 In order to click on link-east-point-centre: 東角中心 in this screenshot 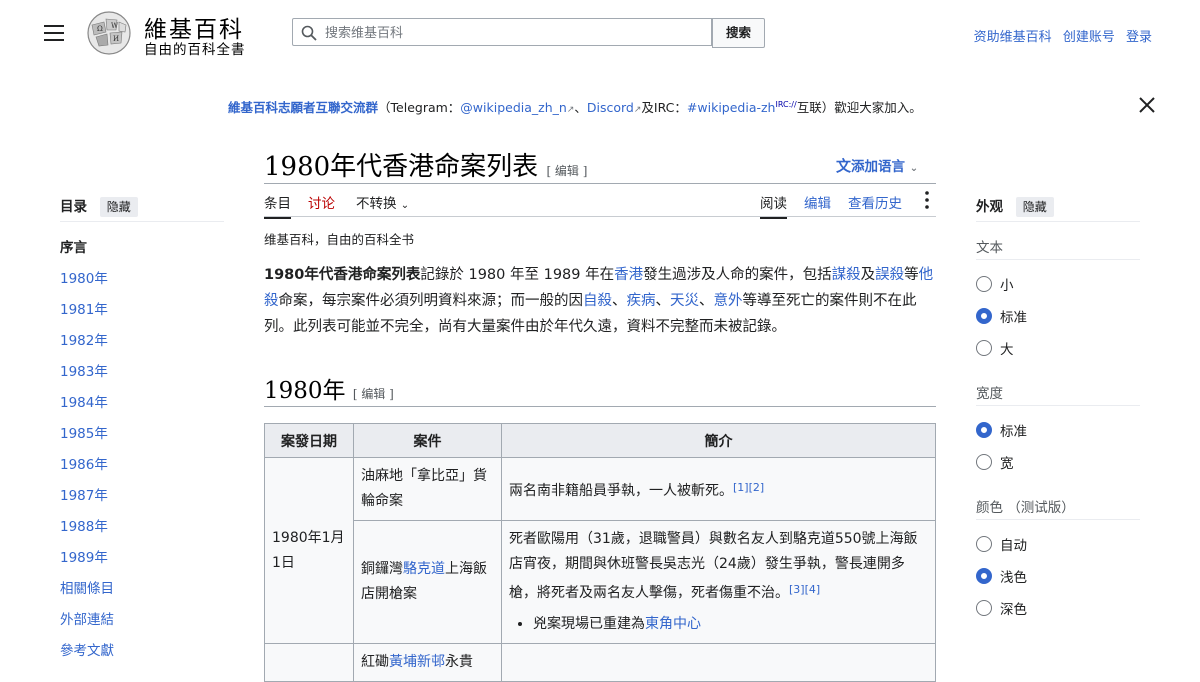, I will do `click(673, 624)`.